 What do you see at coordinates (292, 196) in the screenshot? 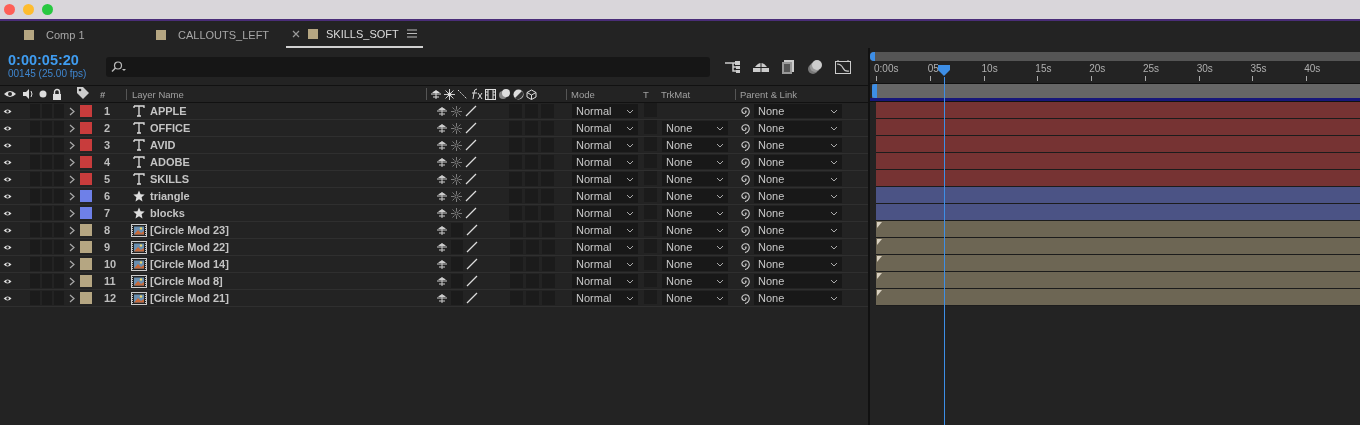
I see `layer-name: triangle` at bounding box center [292, 196].